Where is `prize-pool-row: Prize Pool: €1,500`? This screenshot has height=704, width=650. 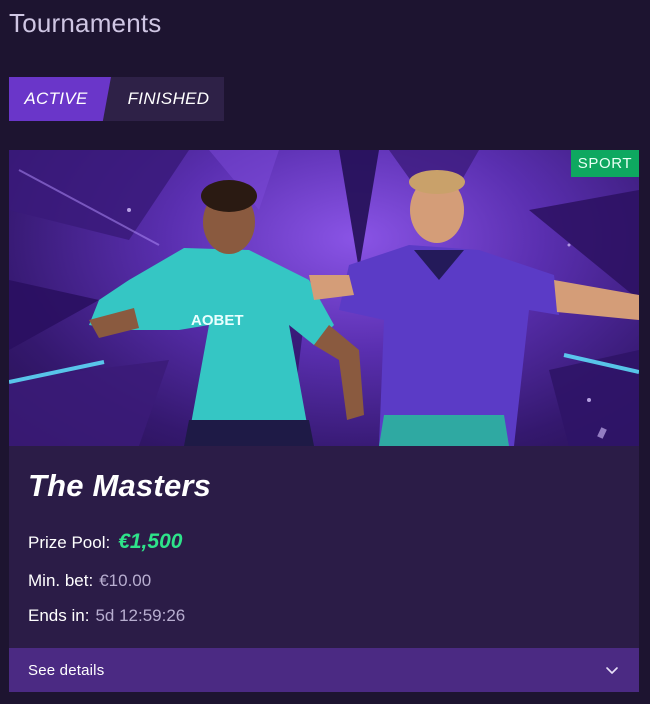 prize-pool-row: Prize Pool: €1,500 is located at coordinates (105, 542).